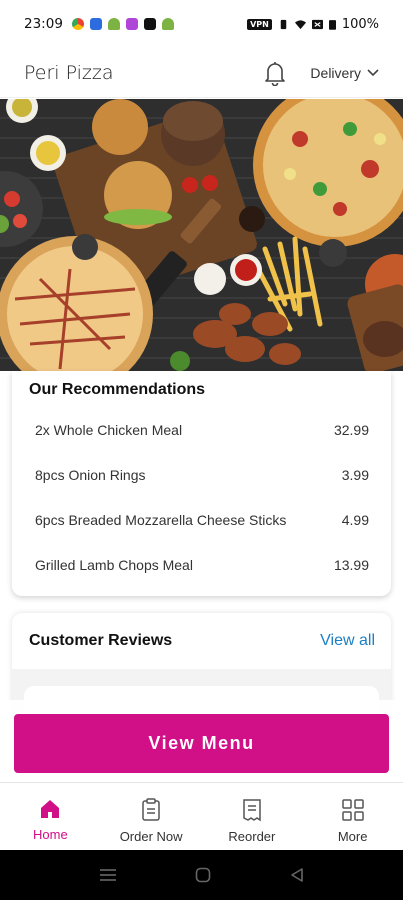 The image size is (403, 900). What do you see at coordinates (202, 565) in the screenshot?
I see `recommendation-item: Grilled Lamb Chops Meal 13.99` at bounding box center [202, 565].